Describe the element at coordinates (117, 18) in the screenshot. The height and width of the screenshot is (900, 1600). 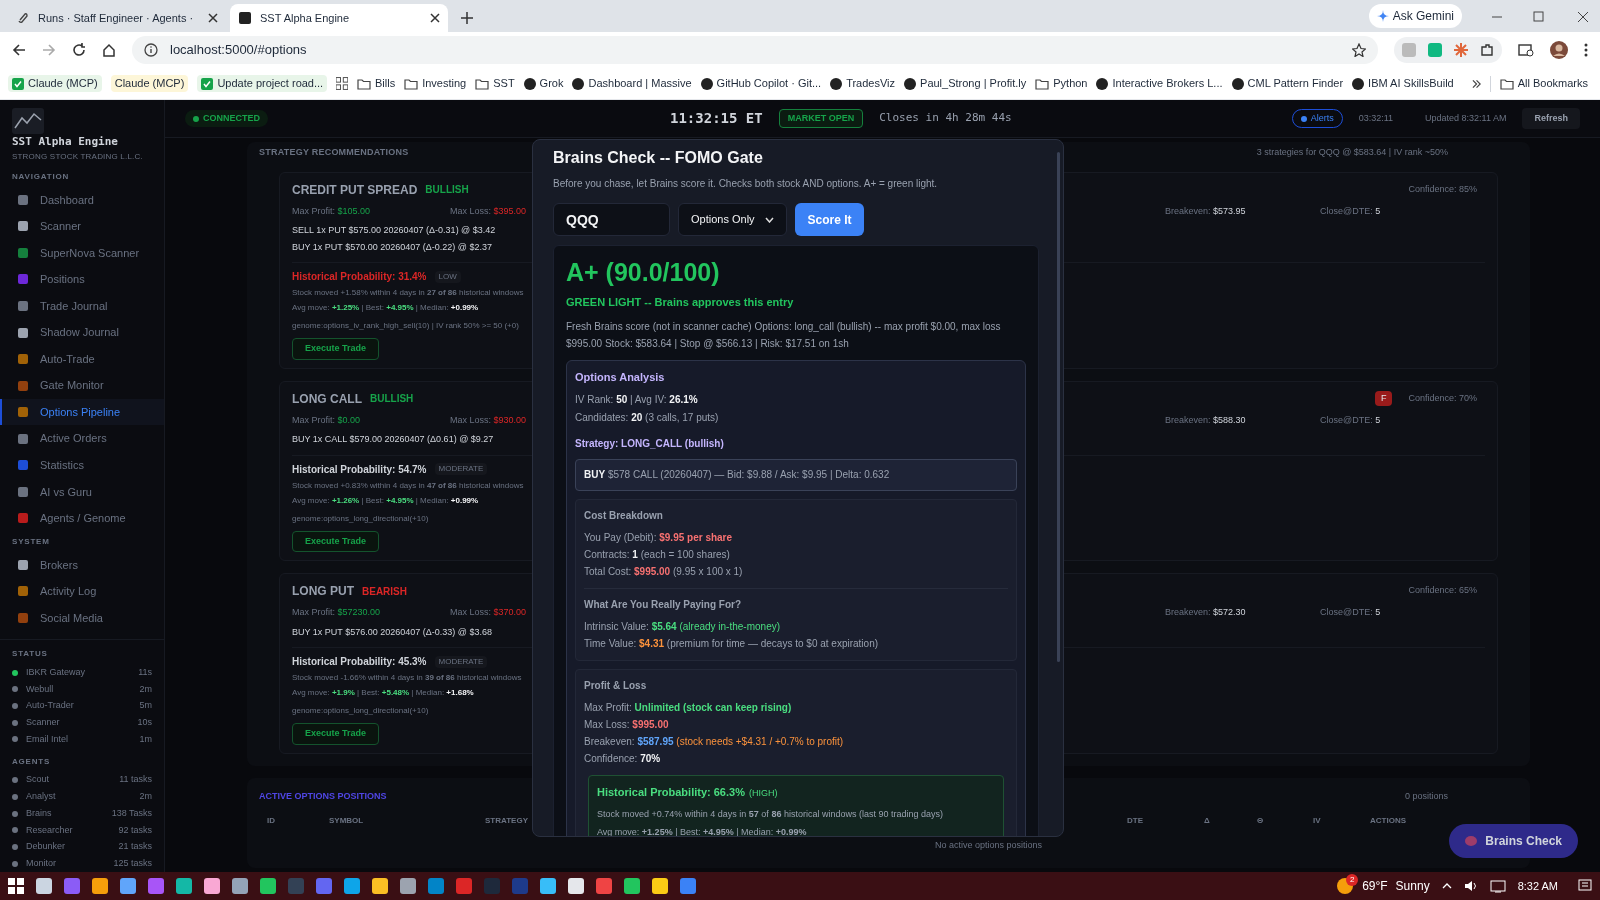
I see `browser-tab: Runs · Staff Engineer · Agents ·` at that location.